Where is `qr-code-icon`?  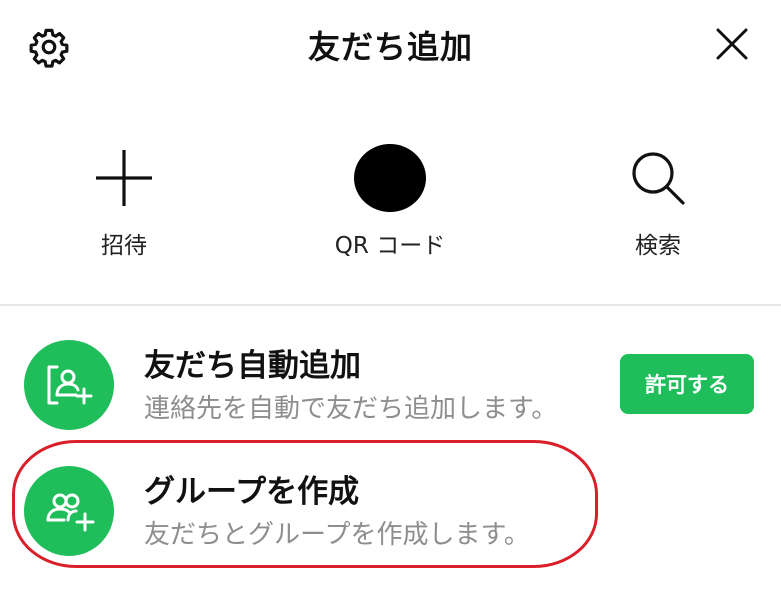 qr-code-icon is located at coordinates (390, 178).